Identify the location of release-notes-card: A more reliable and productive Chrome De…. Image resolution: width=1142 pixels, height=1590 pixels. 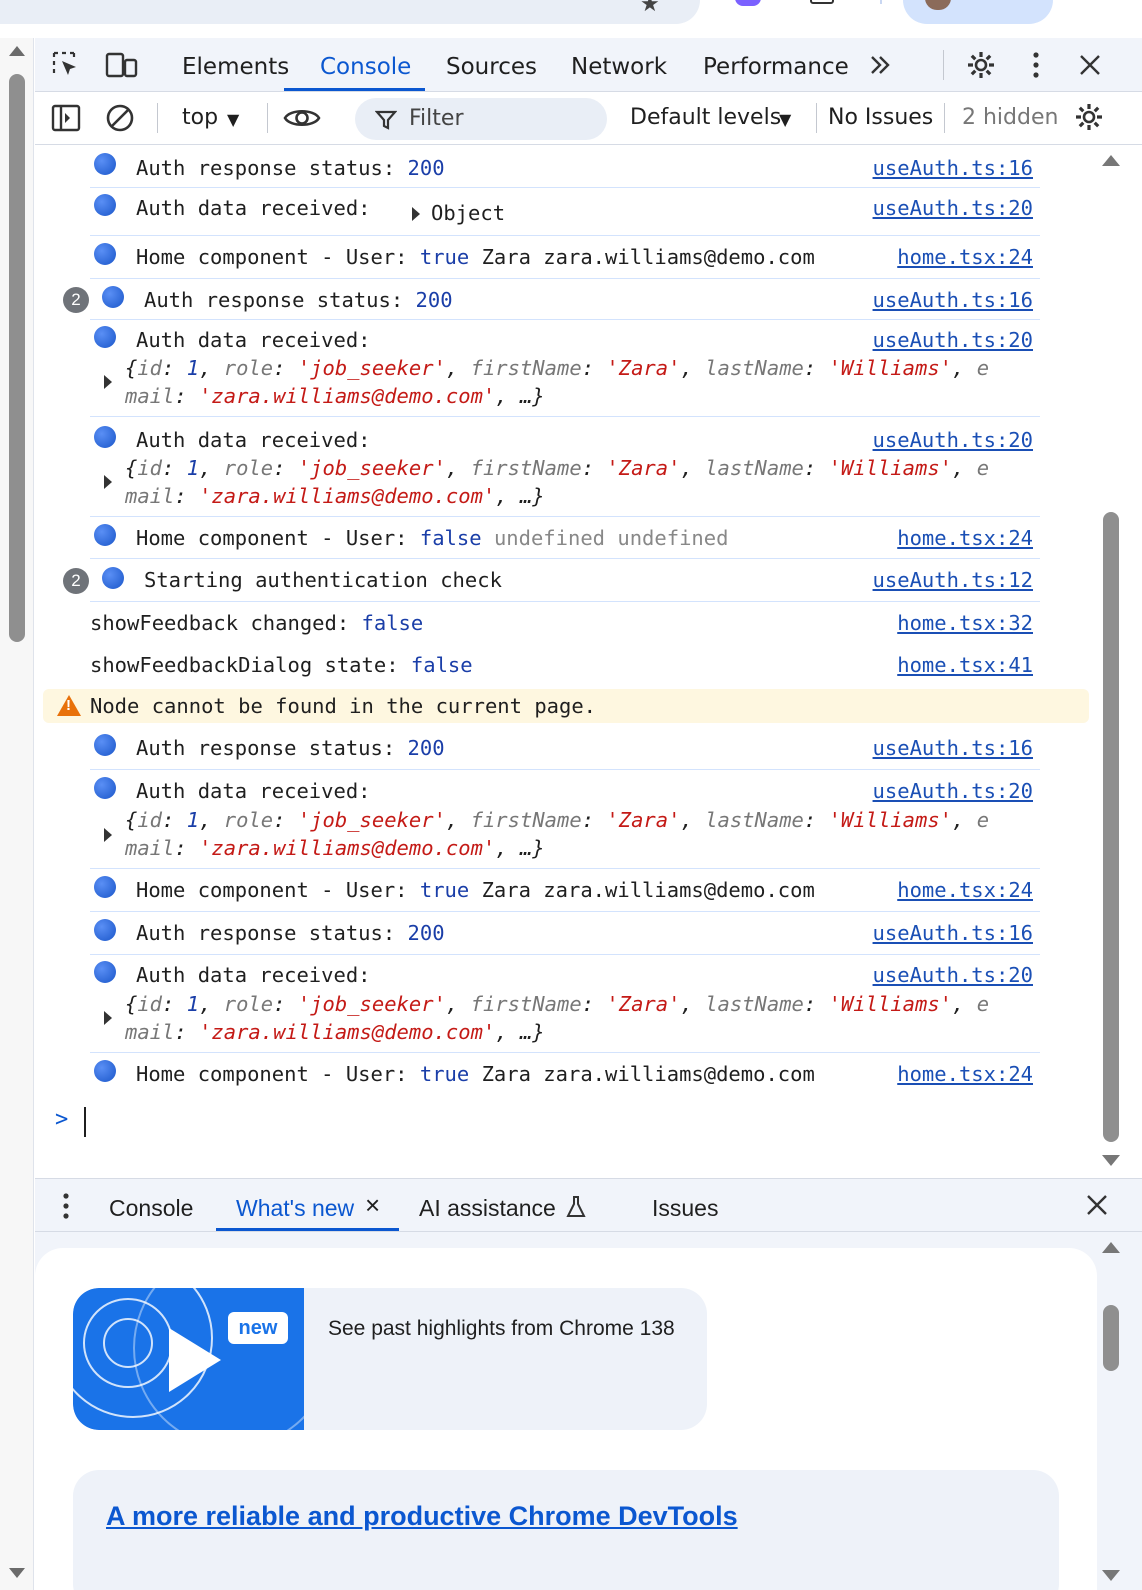
(566, 1530).